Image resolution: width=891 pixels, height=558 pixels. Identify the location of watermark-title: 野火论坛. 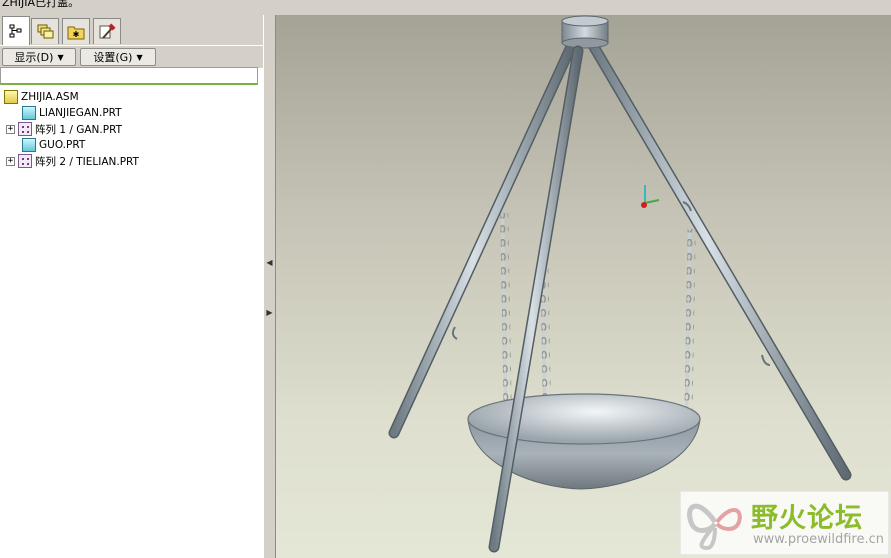
(807, 518).